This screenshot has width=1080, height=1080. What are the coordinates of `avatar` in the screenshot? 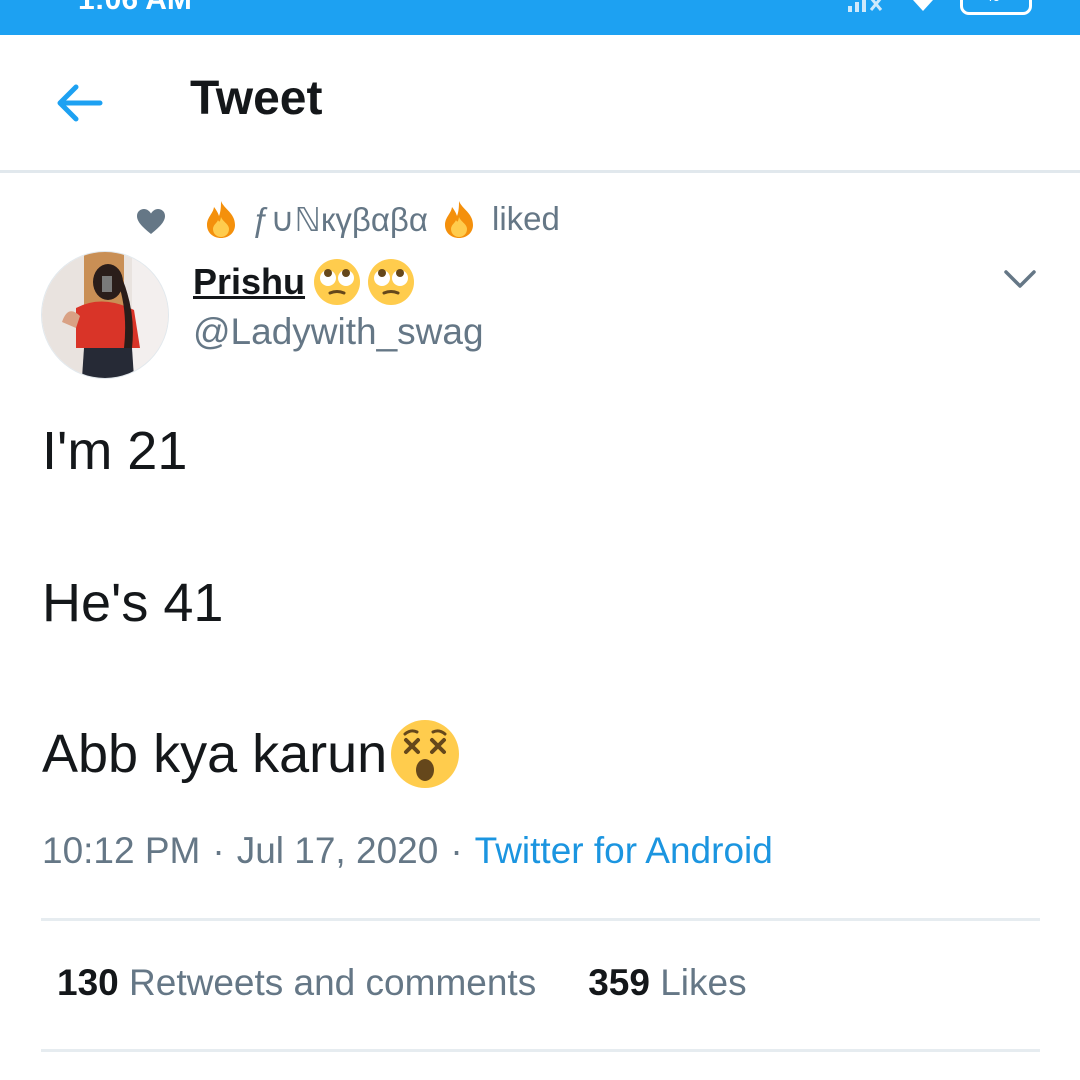 It's located at (105, 315).